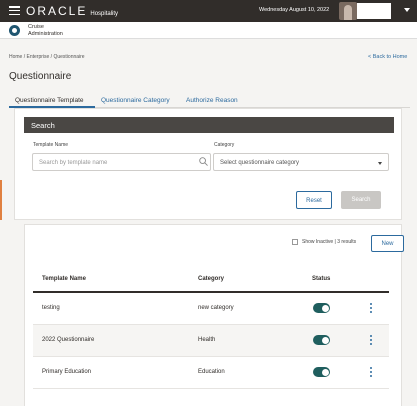 The height and width of the screenshot is (406, 417). What do you see at coordinates (135, 100) in the screenshot?
I see `tab-questionnaire-category: Questionnaire Category` at bounding box center [135, 100].